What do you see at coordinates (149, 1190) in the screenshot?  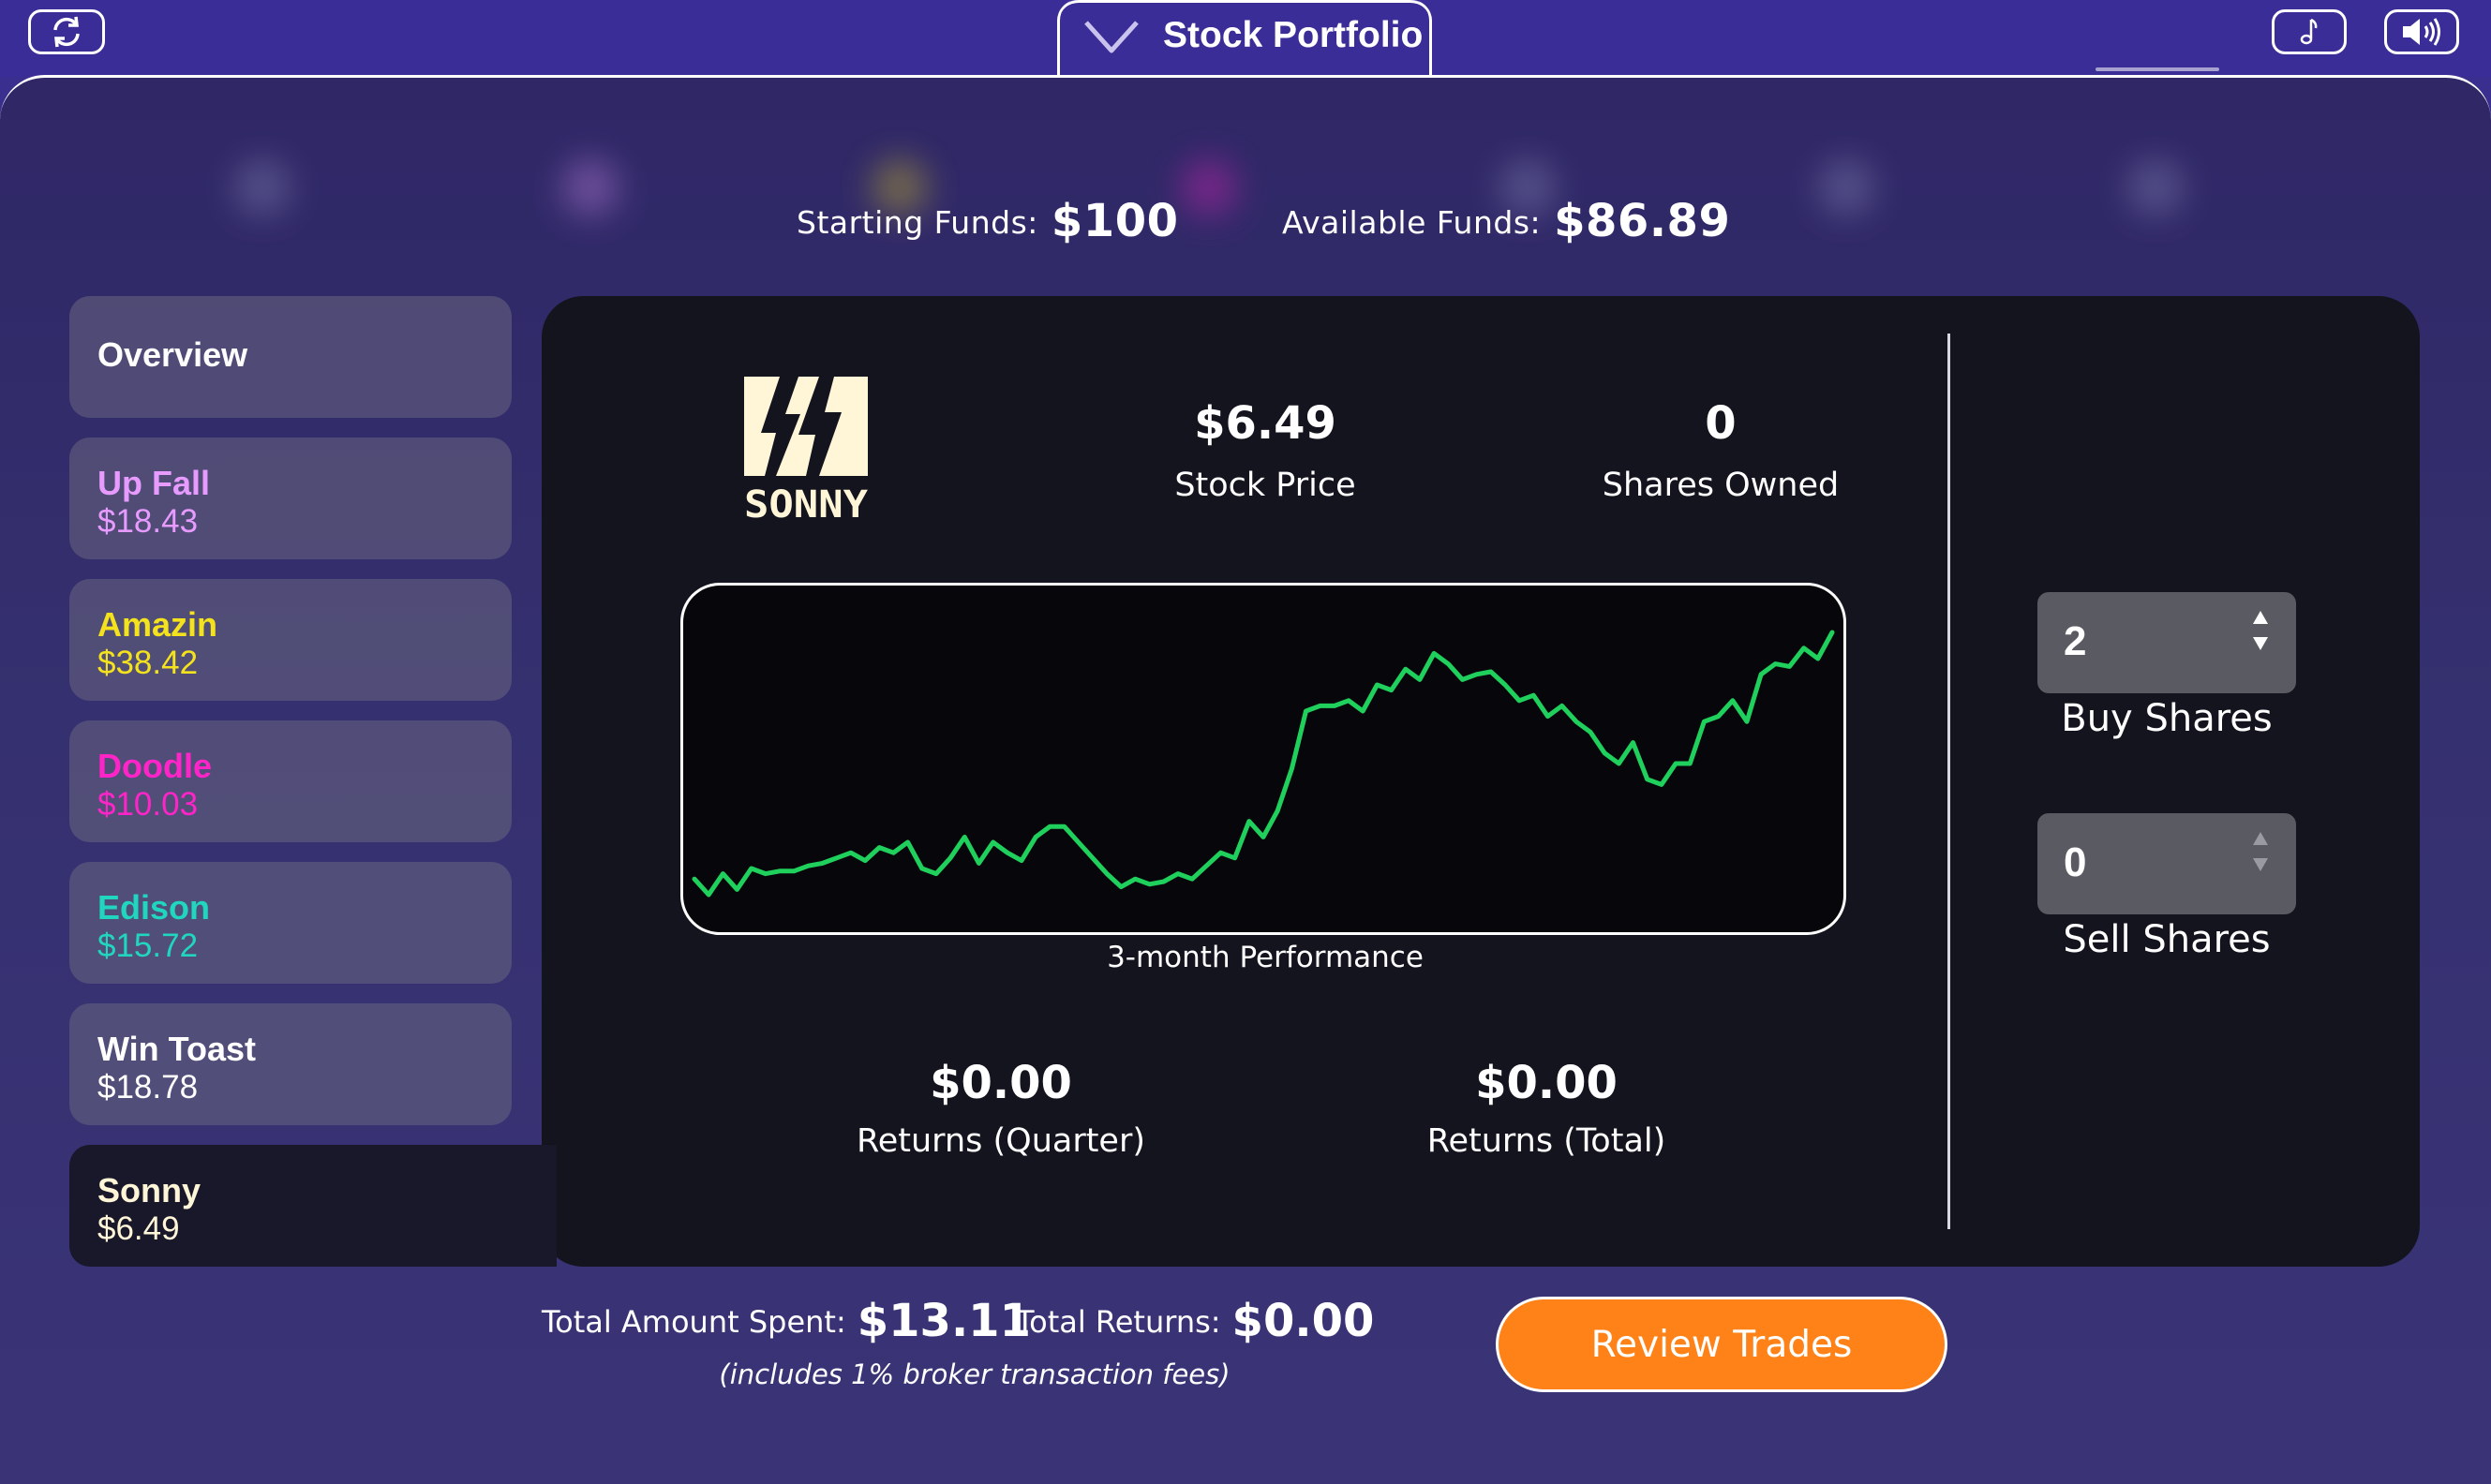 I see `sidebar-item-name: Sonny` at bounding box center [149, 1190].